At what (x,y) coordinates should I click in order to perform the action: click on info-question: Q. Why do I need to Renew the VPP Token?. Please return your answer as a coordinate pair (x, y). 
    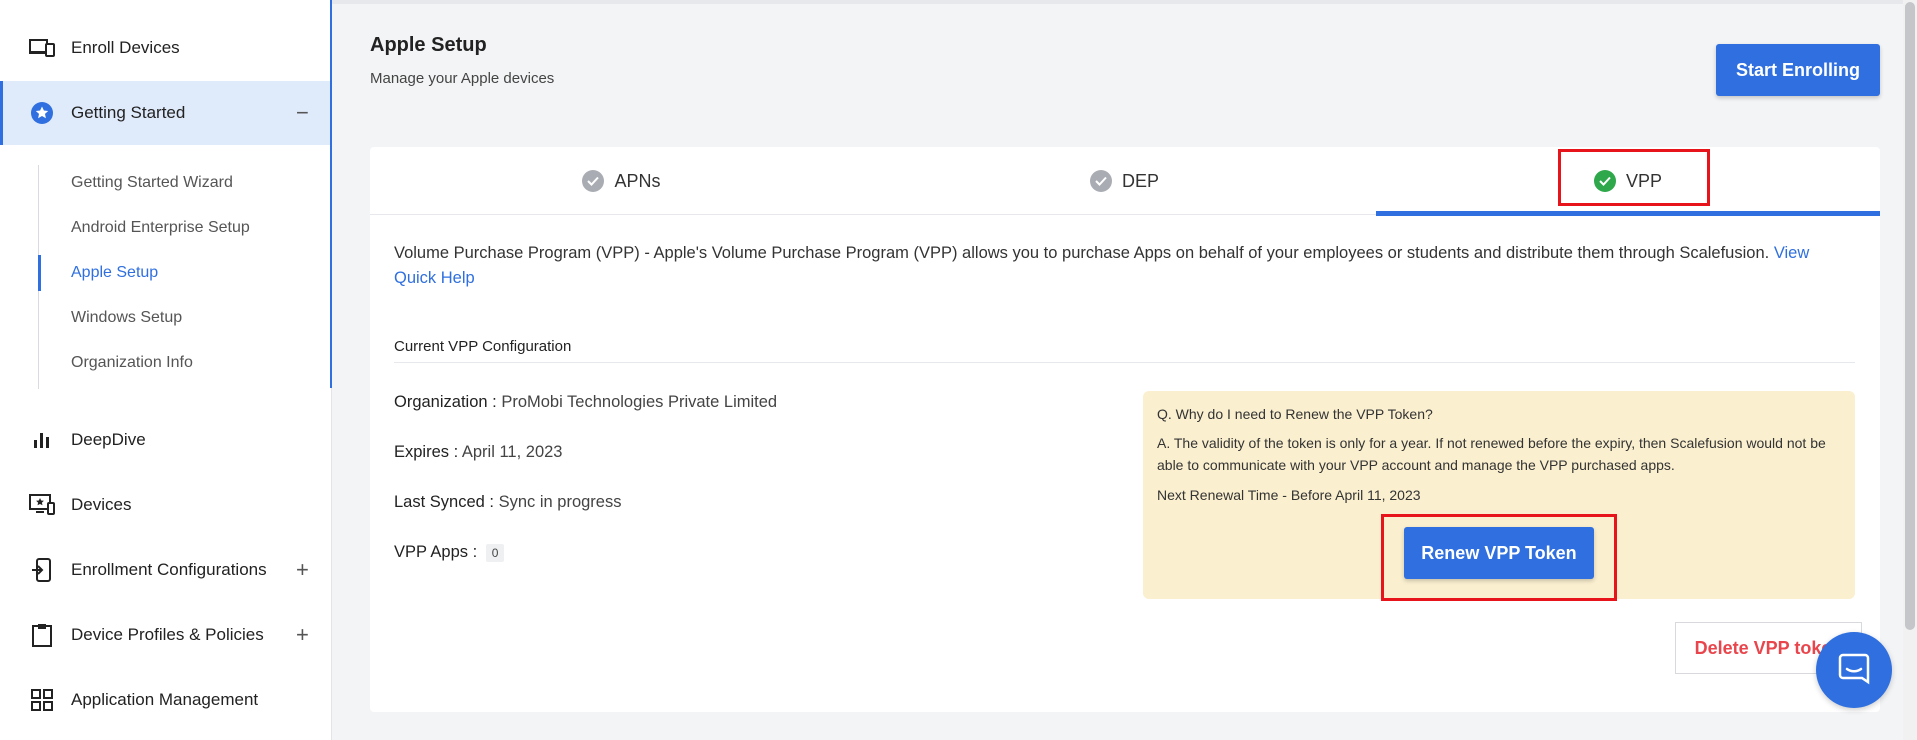
    Looking at the image, I should click on (1295, 414).